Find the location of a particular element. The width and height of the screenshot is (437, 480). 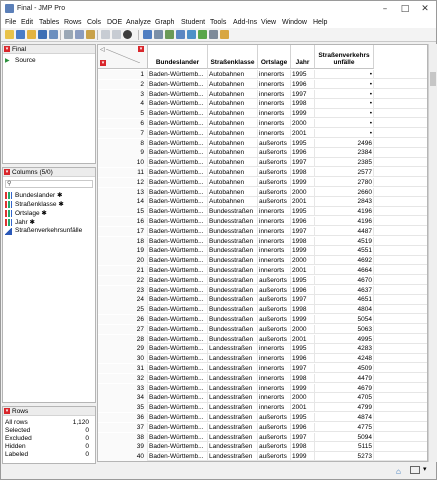

column-list-item: Straßenverkehrsunfälle is located at coordinates (43, 231).